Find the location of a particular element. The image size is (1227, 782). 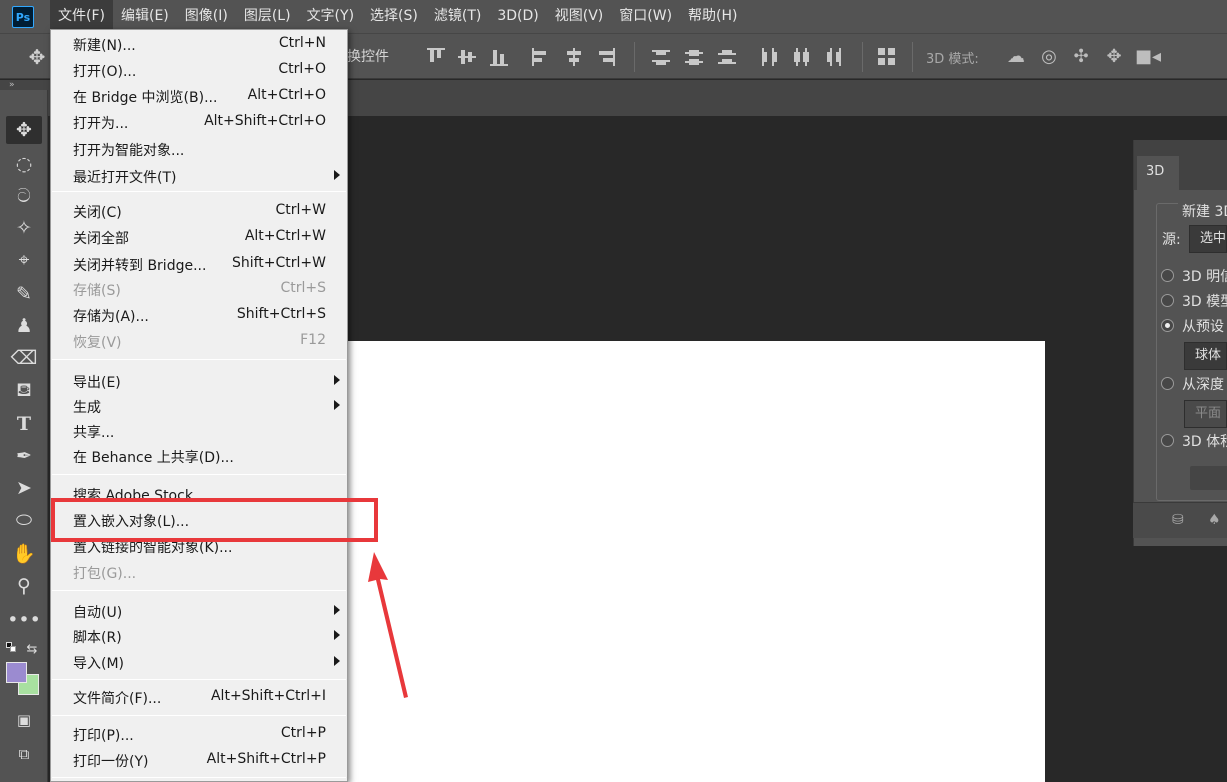

option-from-depth-label: 从深度 is located at coordinates (1203, 385).